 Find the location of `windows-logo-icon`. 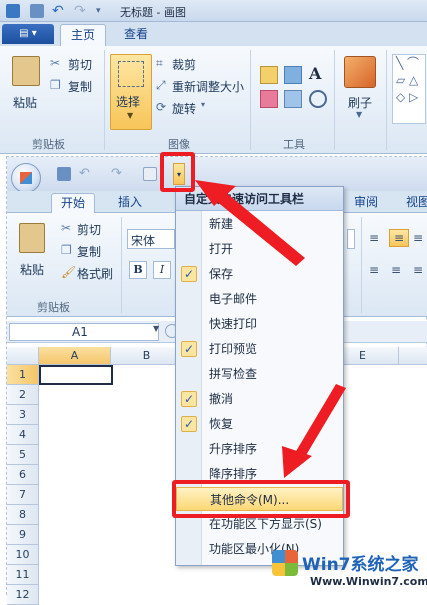

windows-logo-icon is located at coordinates (285, 563).